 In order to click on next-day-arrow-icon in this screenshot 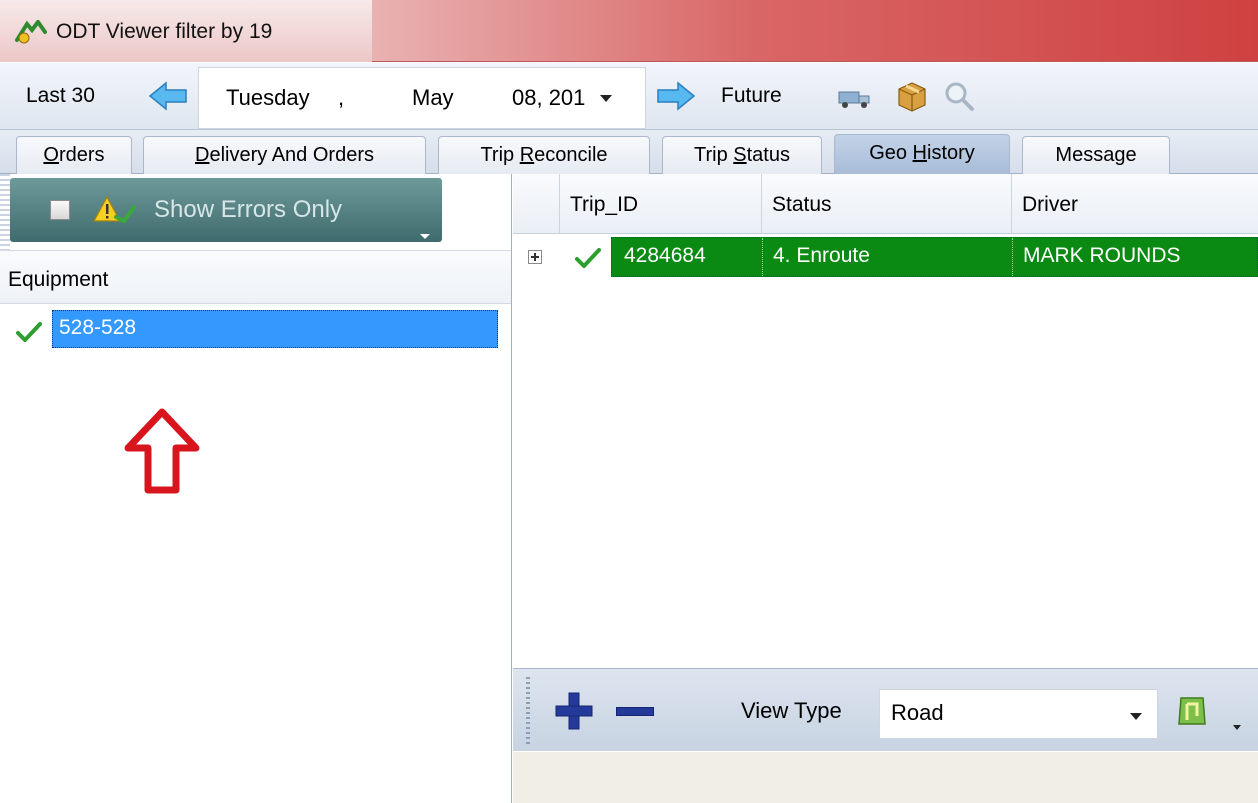, I will do `click(676, 96)`.